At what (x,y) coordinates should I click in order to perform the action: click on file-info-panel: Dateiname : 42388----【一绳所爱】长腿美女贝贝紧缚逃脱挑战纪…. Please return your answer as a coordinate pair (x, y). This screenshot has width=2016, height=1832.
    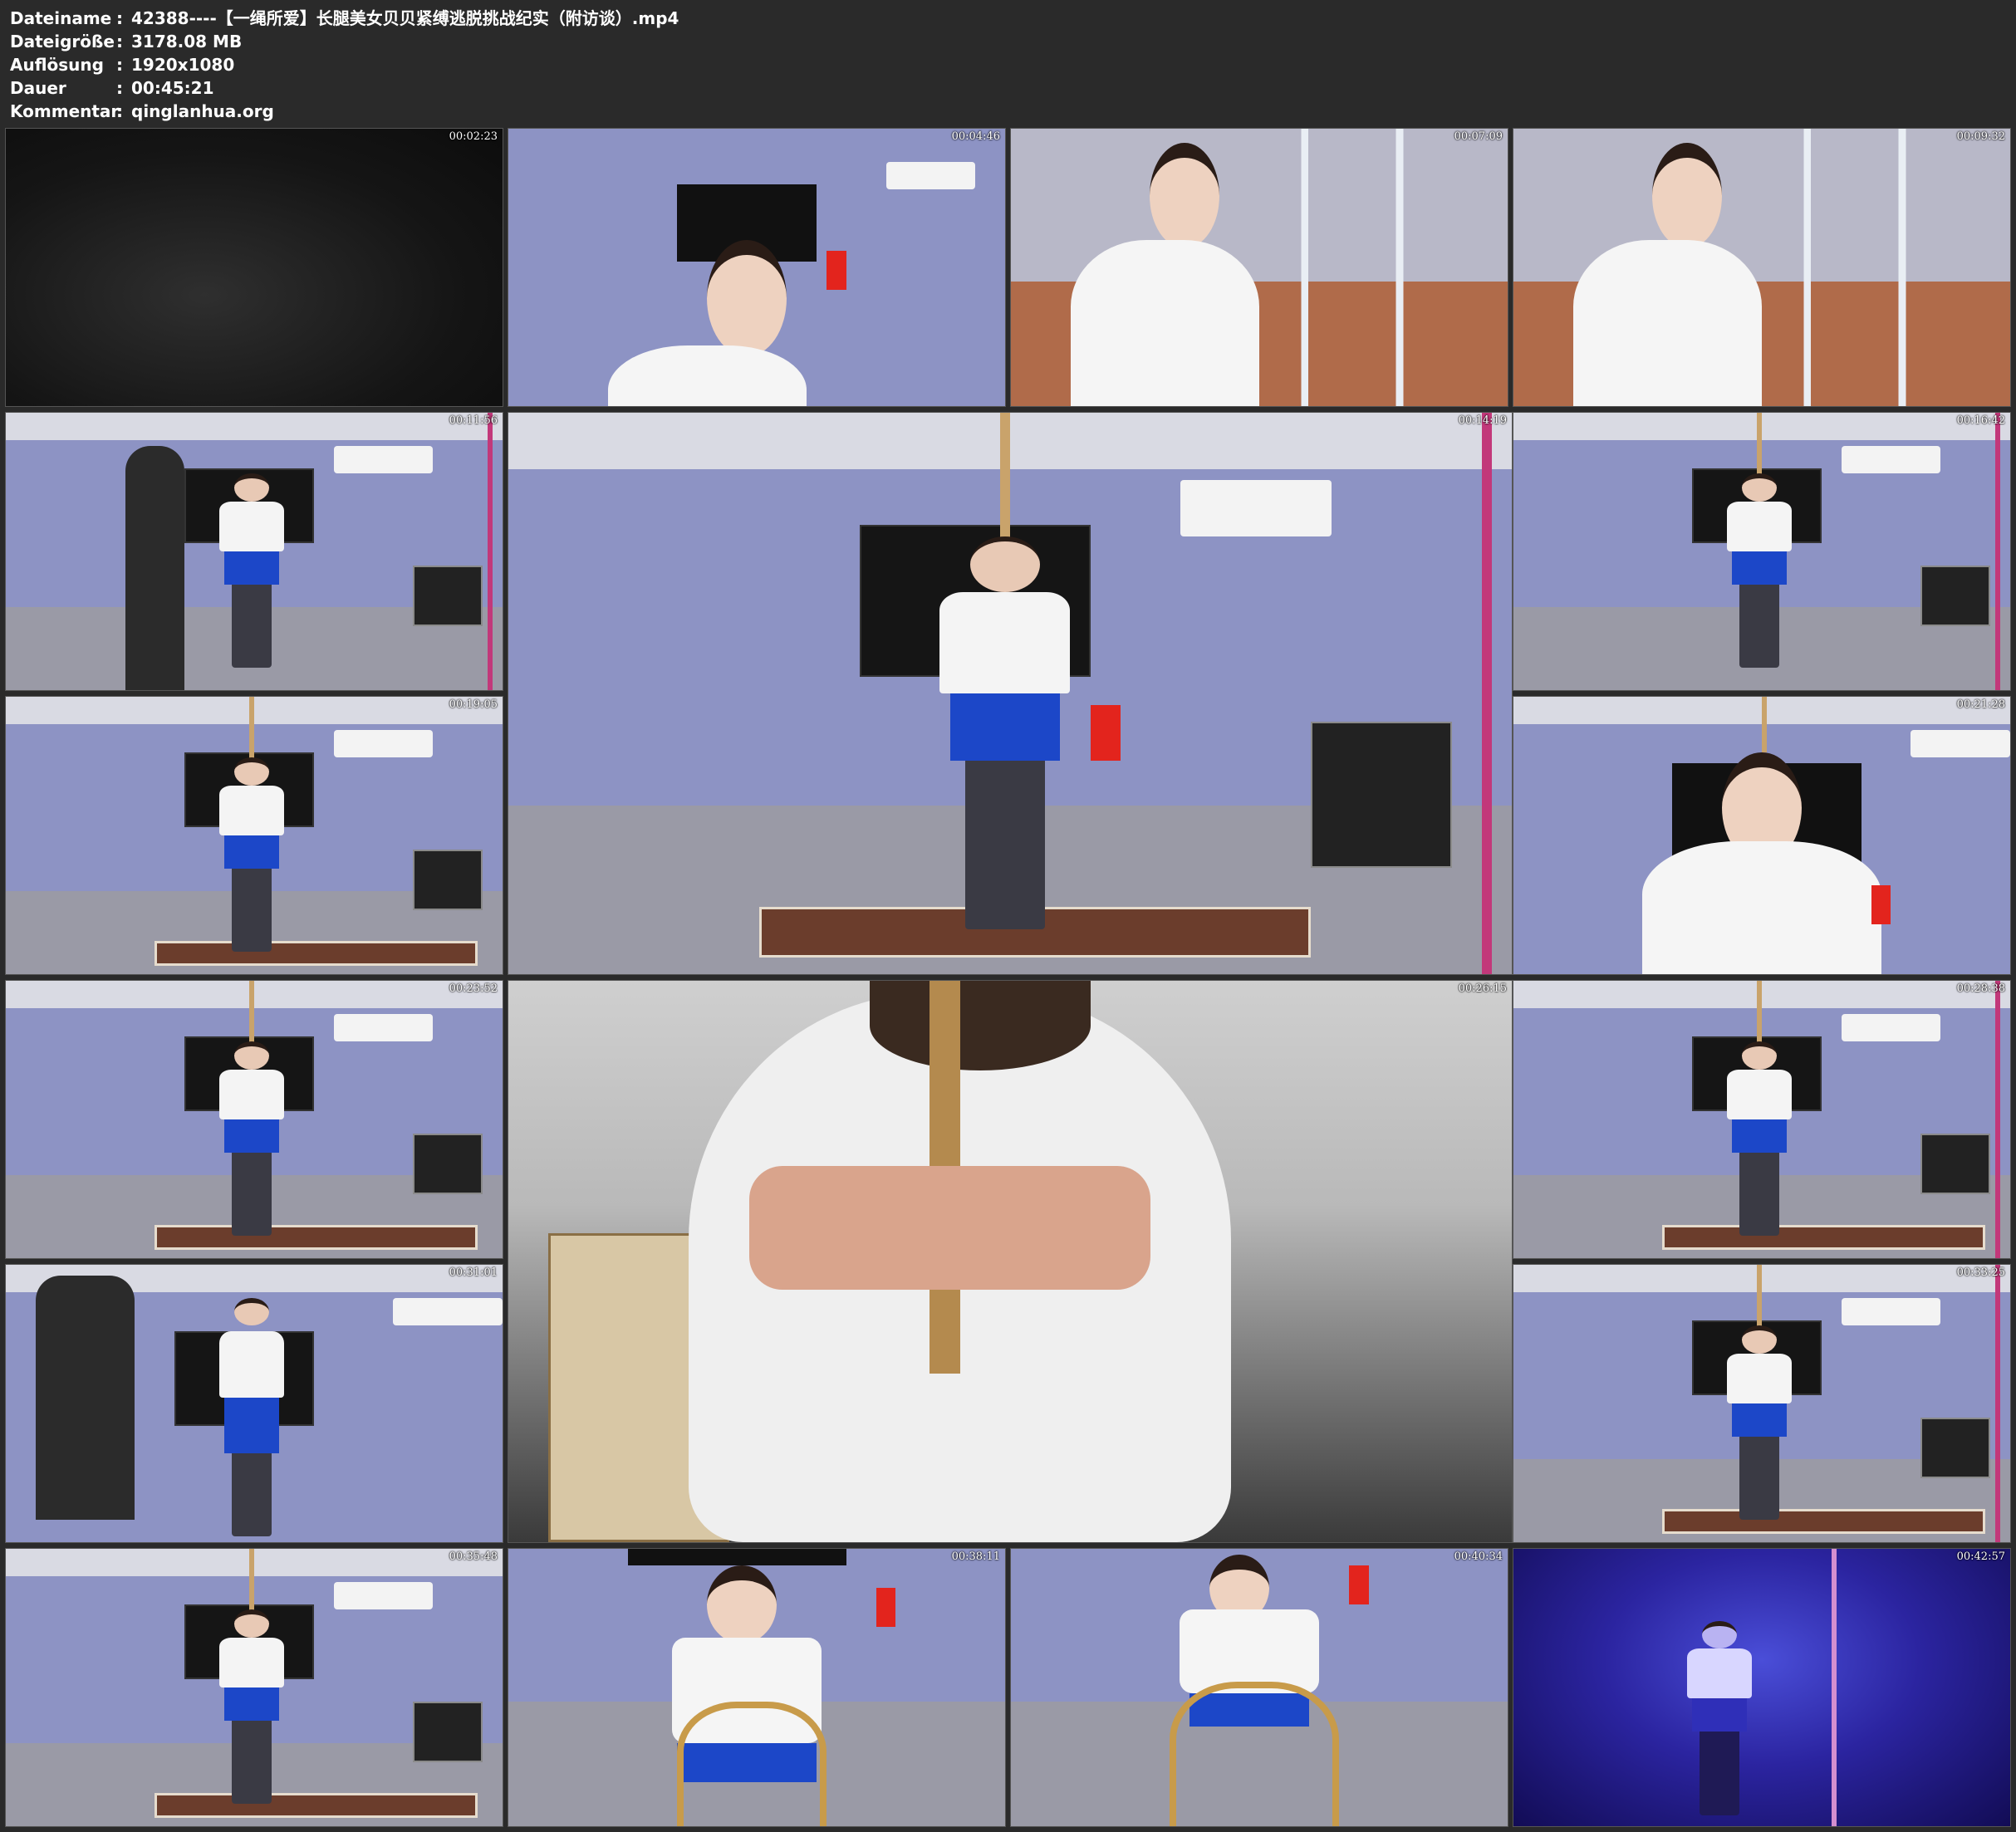
    Looking at the image, I should click on (1007, 64).